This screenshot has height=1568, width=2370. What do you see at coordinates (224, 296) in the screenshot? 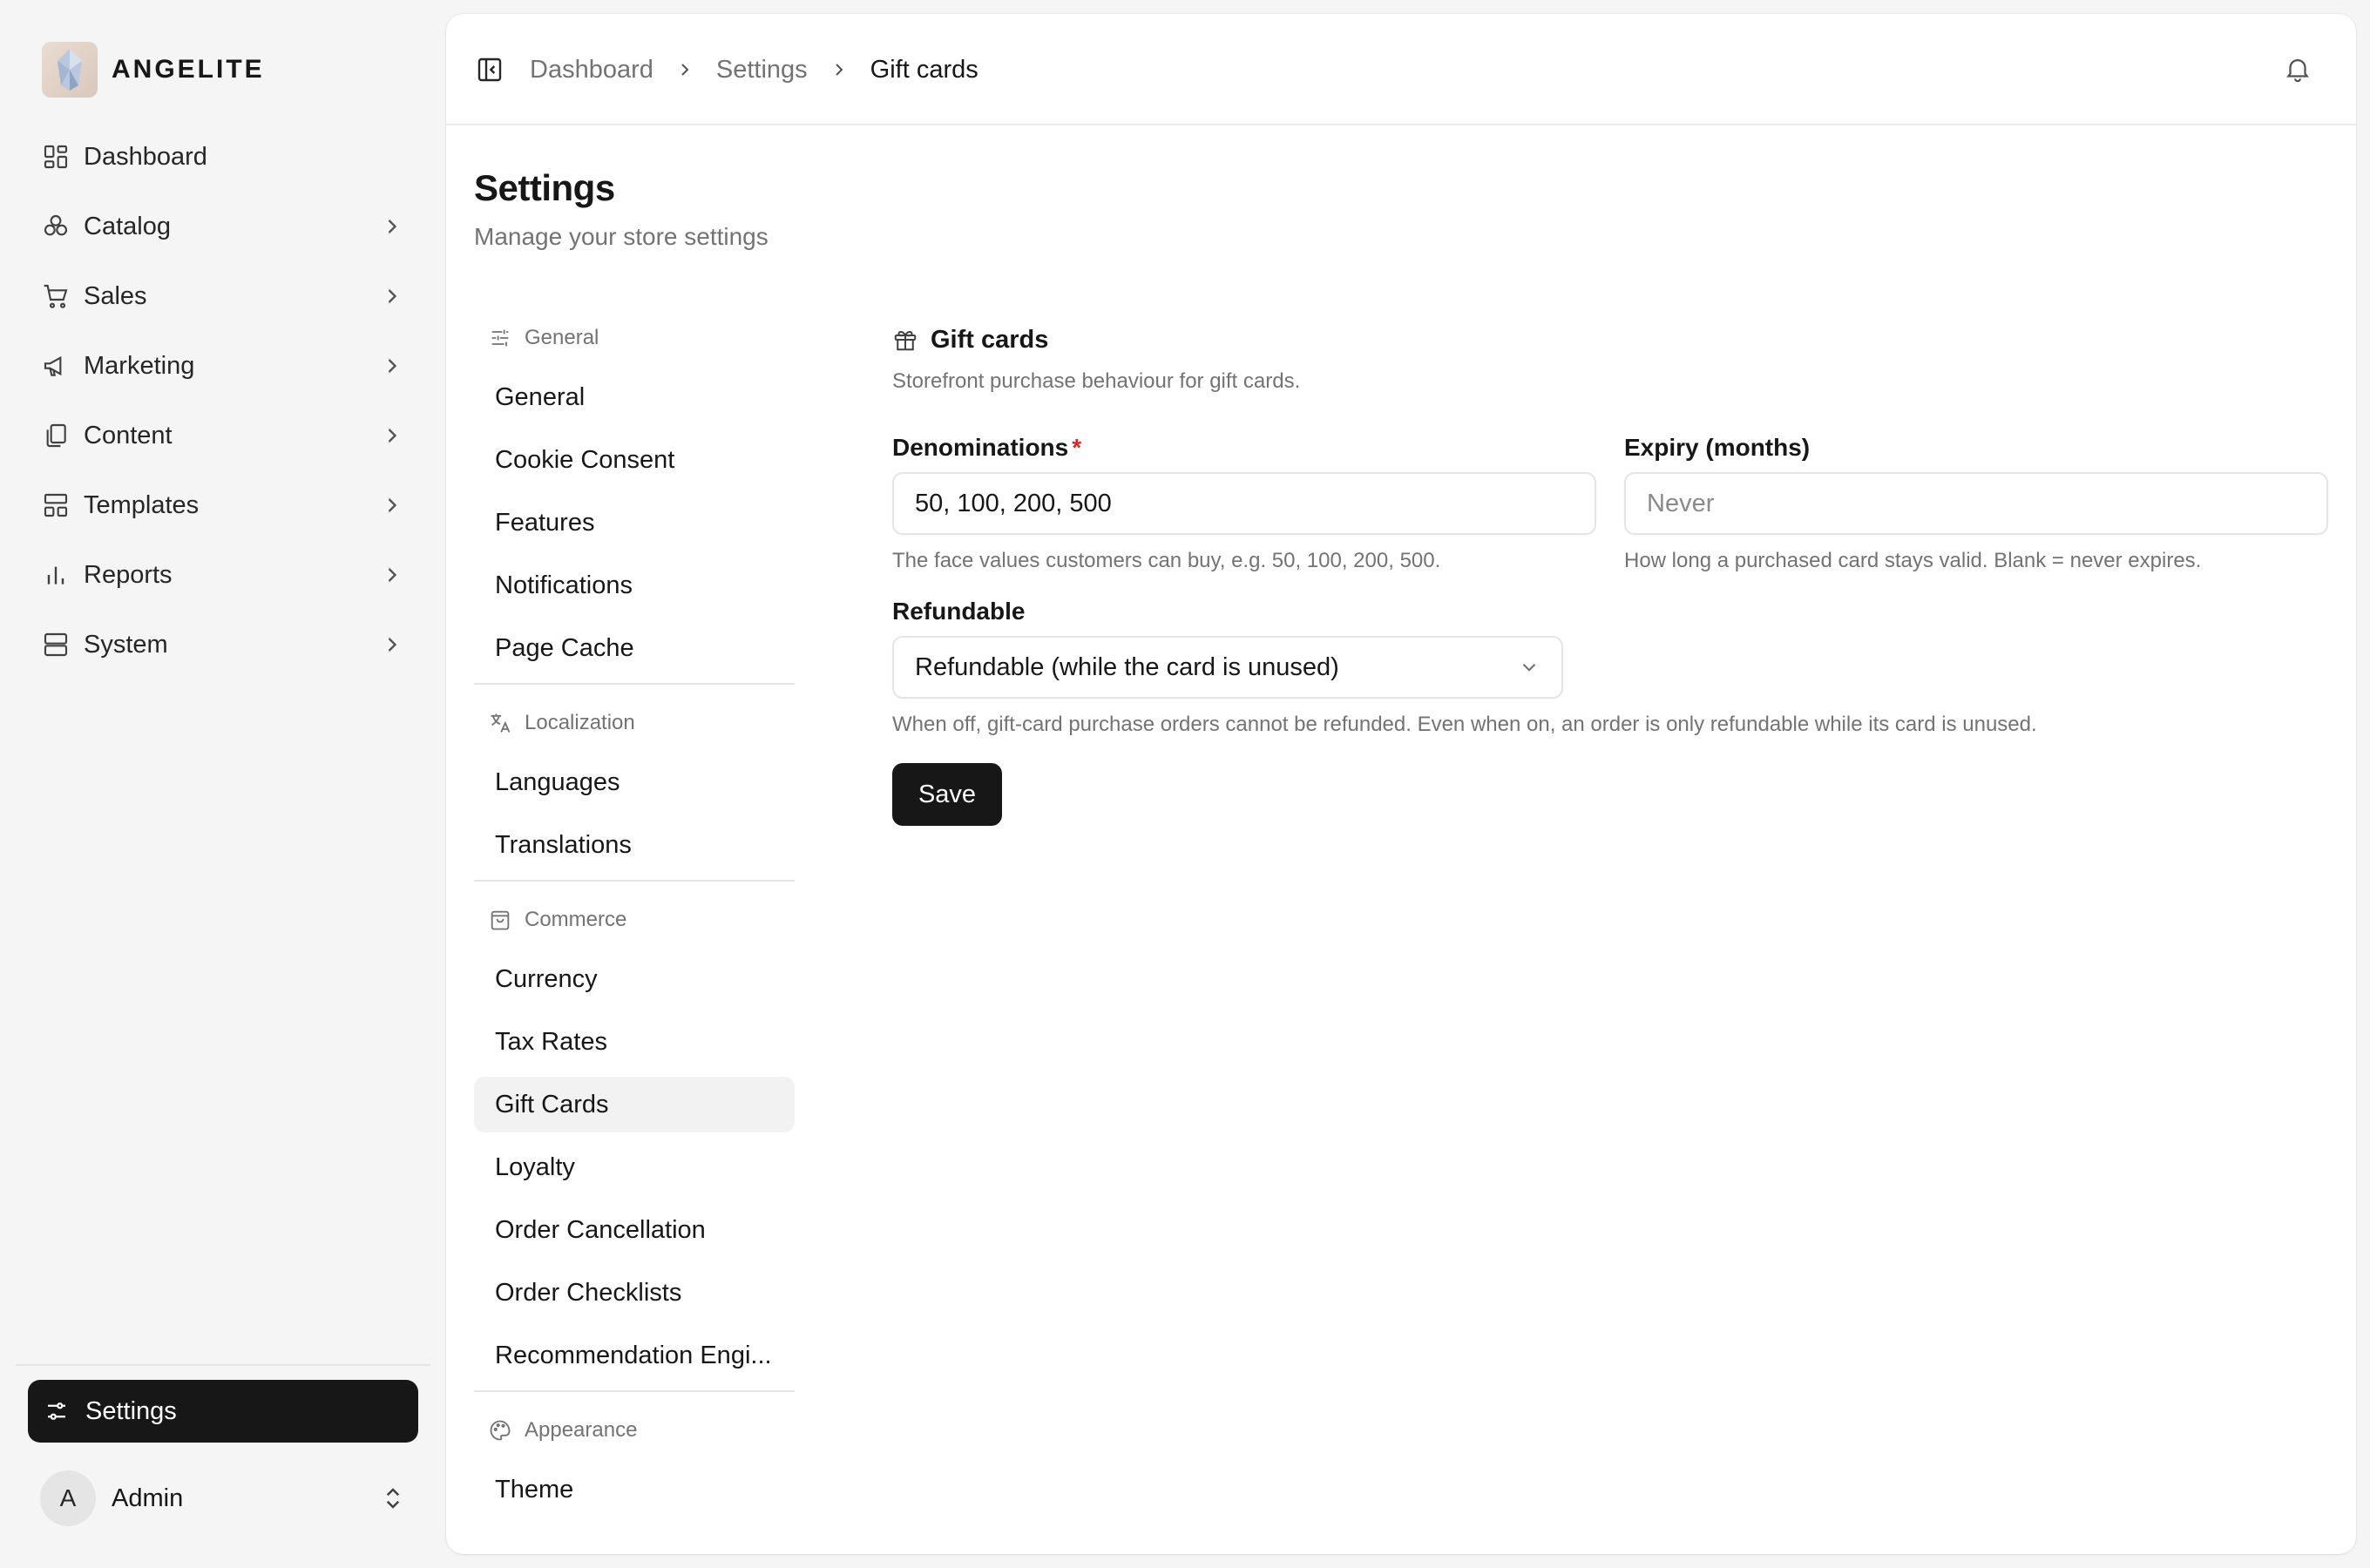
I see `nav-item-sales: Sales` at bounding box center [224, 296].